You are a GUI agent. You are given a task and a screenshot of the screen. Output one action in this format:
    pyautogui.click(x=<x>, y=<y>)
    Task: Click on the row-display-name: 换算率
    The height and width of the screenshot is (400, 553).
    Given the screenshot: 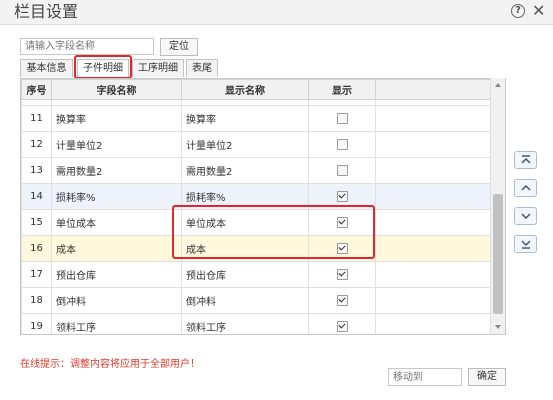 What is the action you would take?
    pyautogui.click(x=245, y=118)
    